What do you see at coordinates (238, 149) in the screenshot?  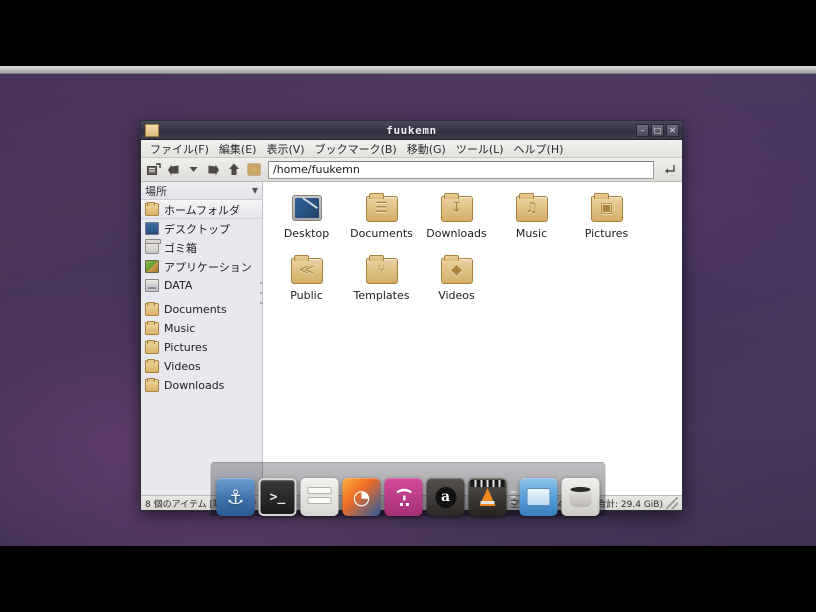 I see `menu-edit: 編集(E)` at bounding box center [238, 149].